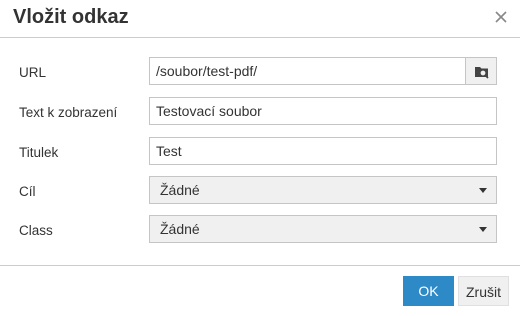 The width and height of the screenshot is (520, 316). I want to click on target-select: Žádné, so click(323, 190).